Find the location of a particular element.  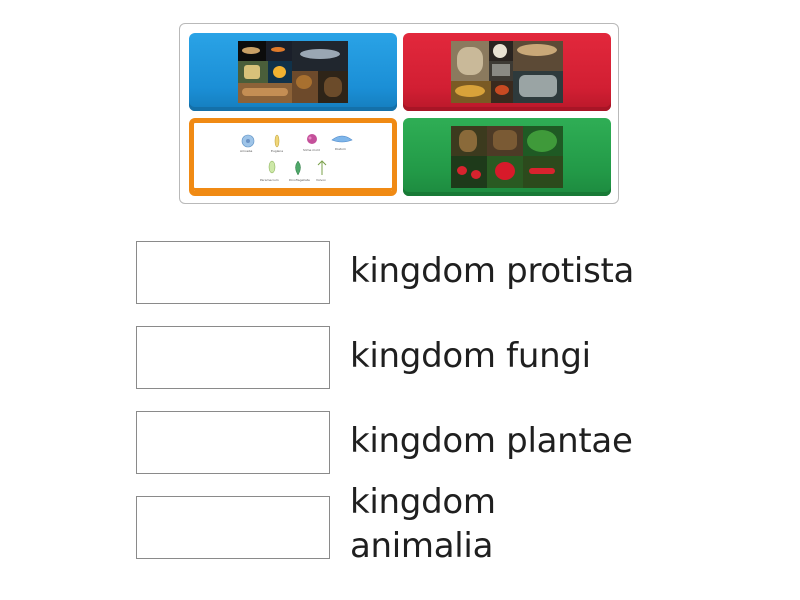

tile-fungi is located at coordinates (507, 72).